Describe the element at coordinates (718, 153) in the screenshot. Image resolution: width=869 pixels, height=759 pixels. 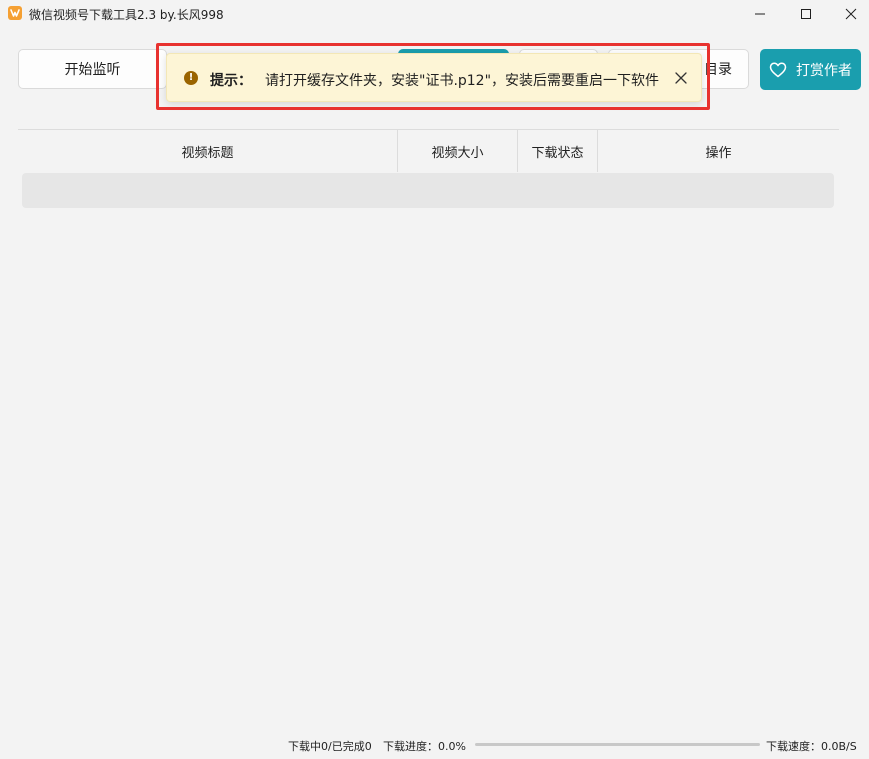
I see `column-header-actions: 操作` at that location.